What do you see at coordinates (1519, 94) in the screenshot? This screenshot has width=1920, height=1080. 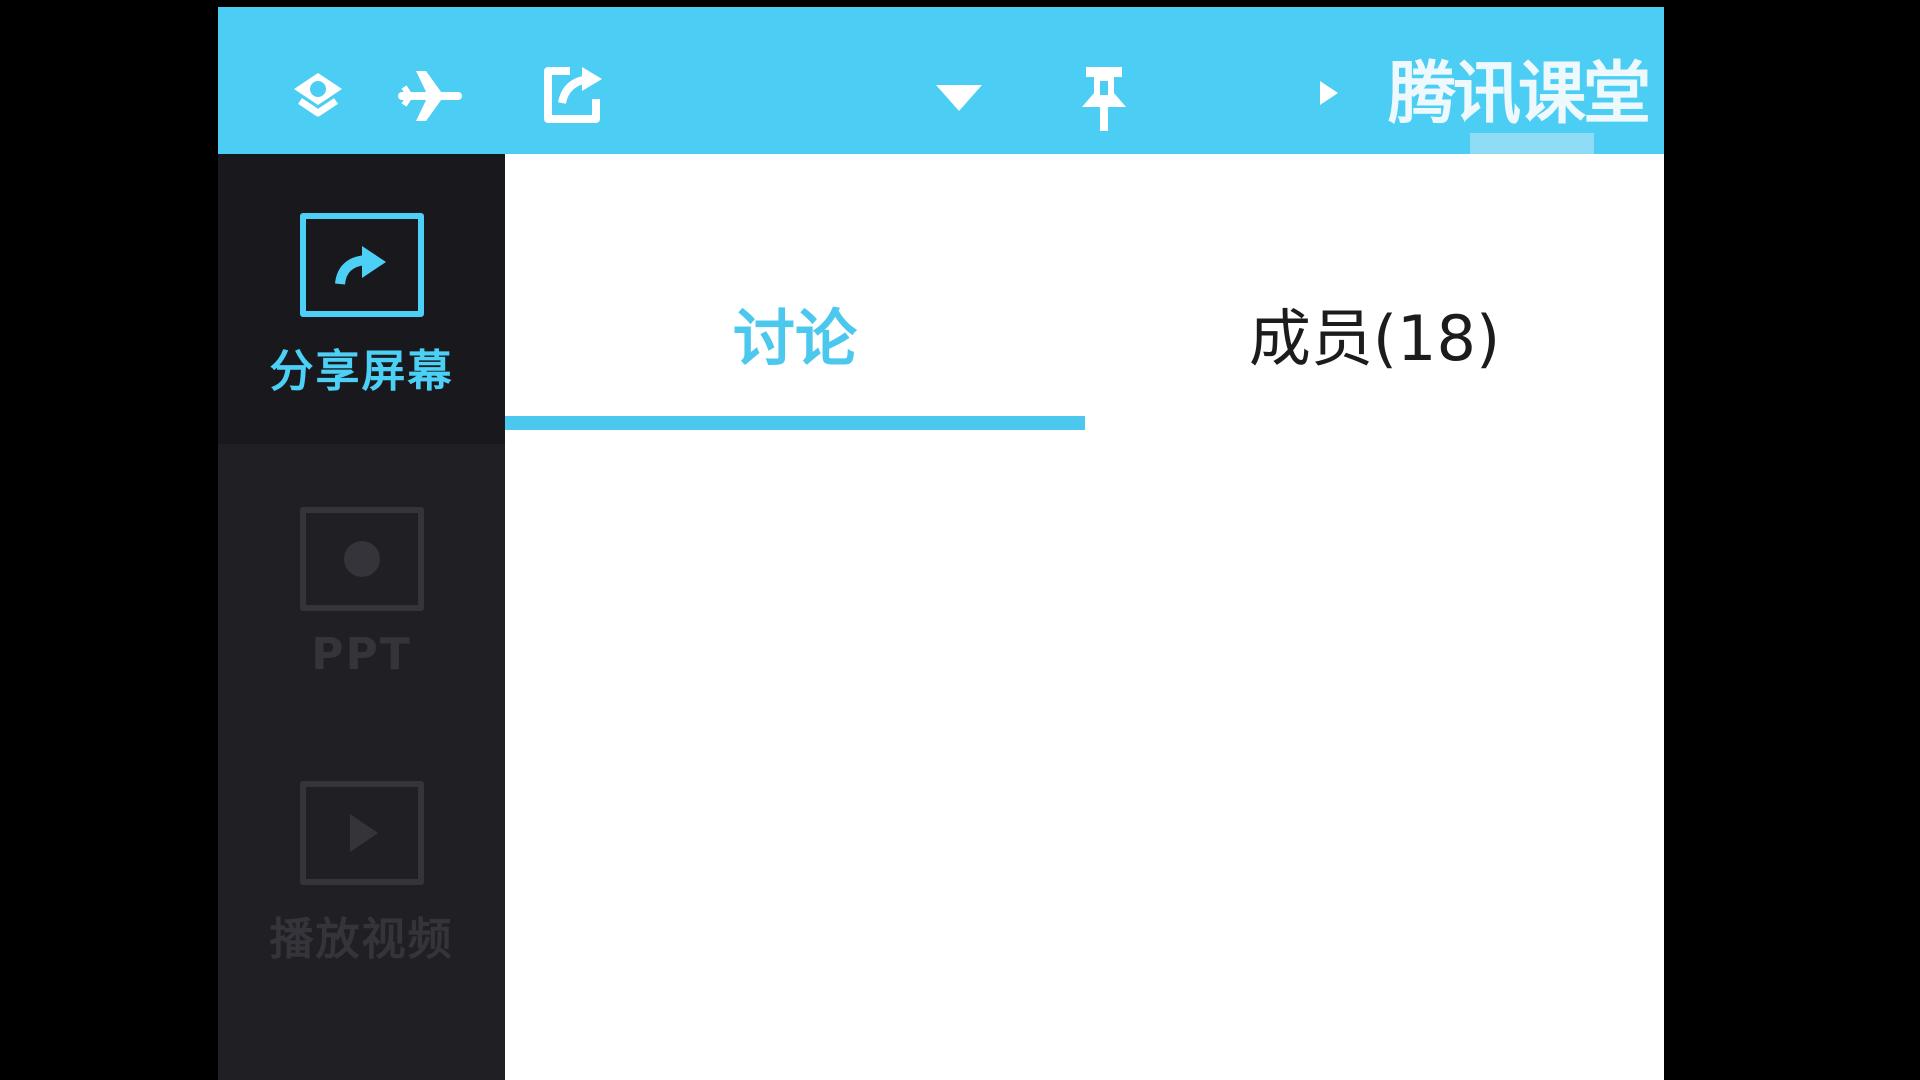 I see `brand-logo: 腾讯课堂` at bounding box center [1519, 94].